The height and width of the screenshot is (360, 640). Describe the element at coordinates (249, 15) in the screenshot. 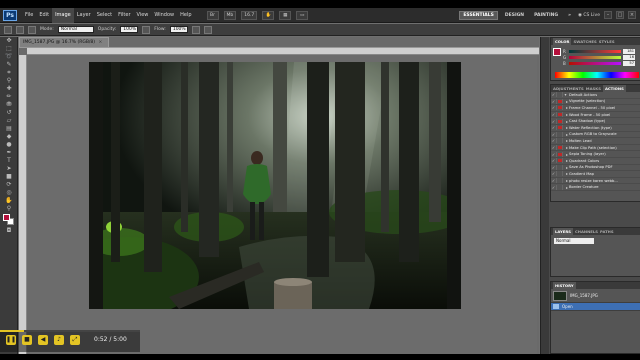

I see `zoom-level-select: 16.7` at that location.